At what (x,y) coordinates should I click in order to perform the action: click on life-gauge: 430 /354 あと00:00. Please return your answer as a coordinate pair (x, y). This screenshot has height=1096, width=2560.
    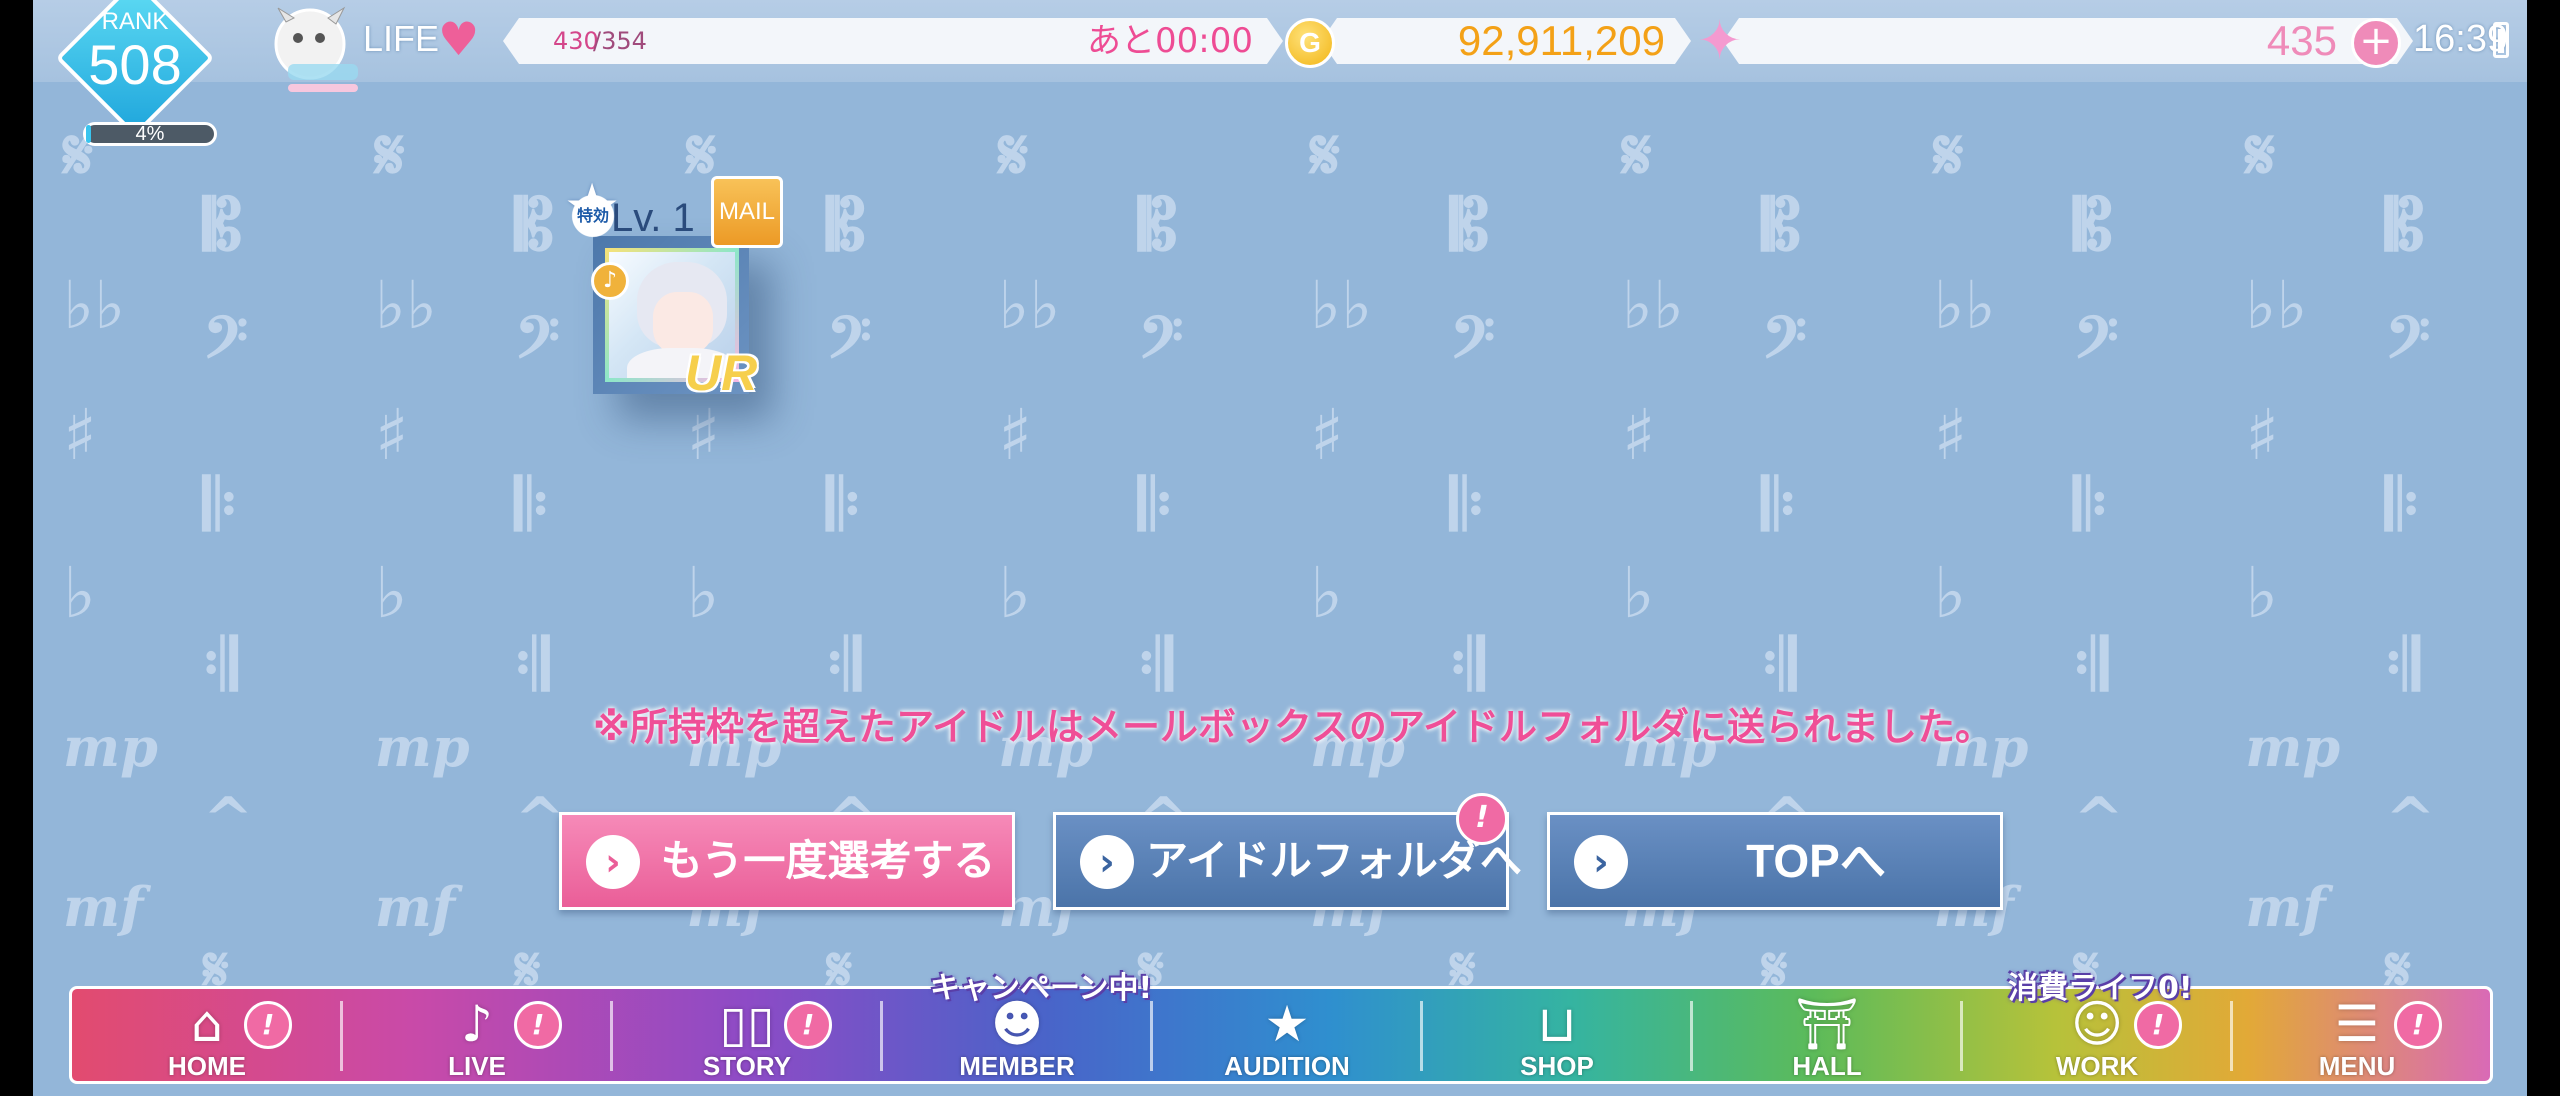
    Looking at the image, I should click on (893, 41).